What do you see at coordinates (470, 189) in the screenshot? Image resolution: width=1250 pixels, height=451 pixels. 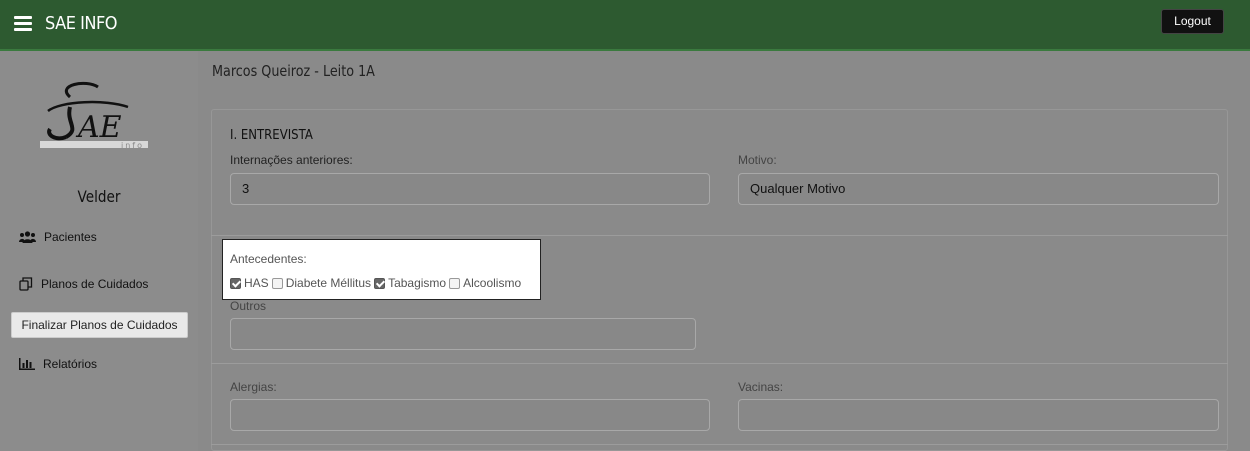 I see `internacoes-input: 3` at bounding box center [470, 189].